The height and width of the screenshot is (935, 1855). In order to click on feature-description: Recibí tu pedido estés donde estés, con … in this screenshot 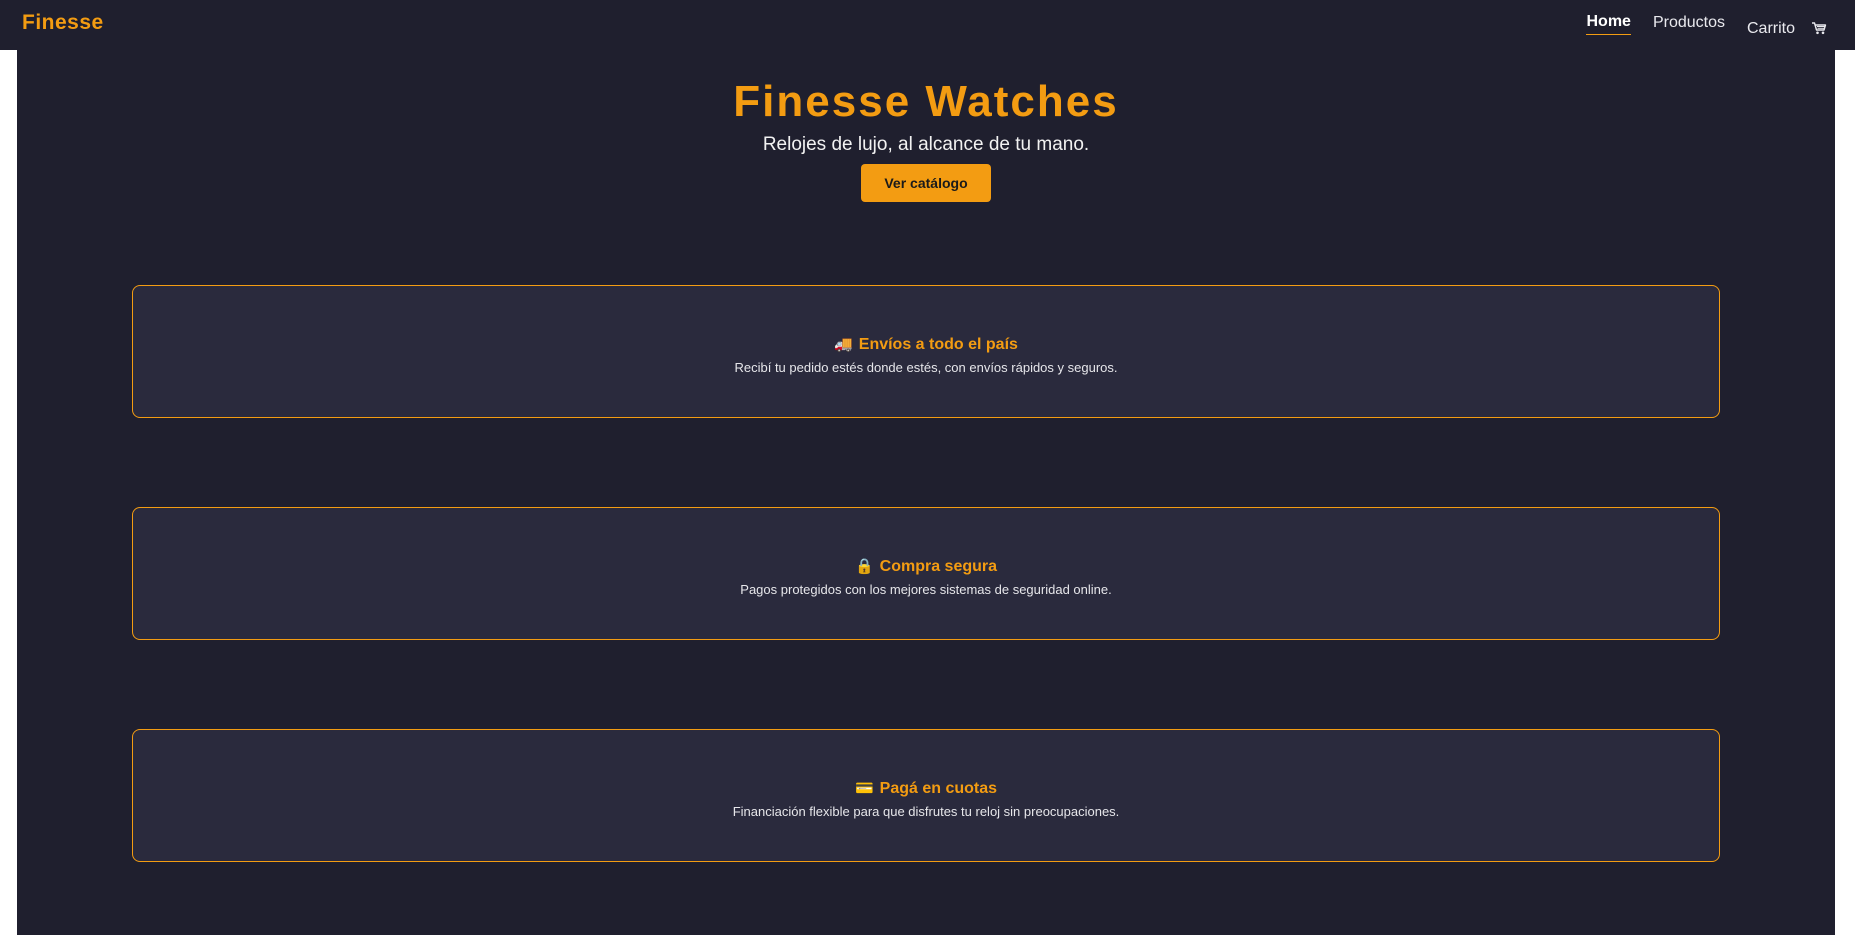, I will do `click(926, 367)`.